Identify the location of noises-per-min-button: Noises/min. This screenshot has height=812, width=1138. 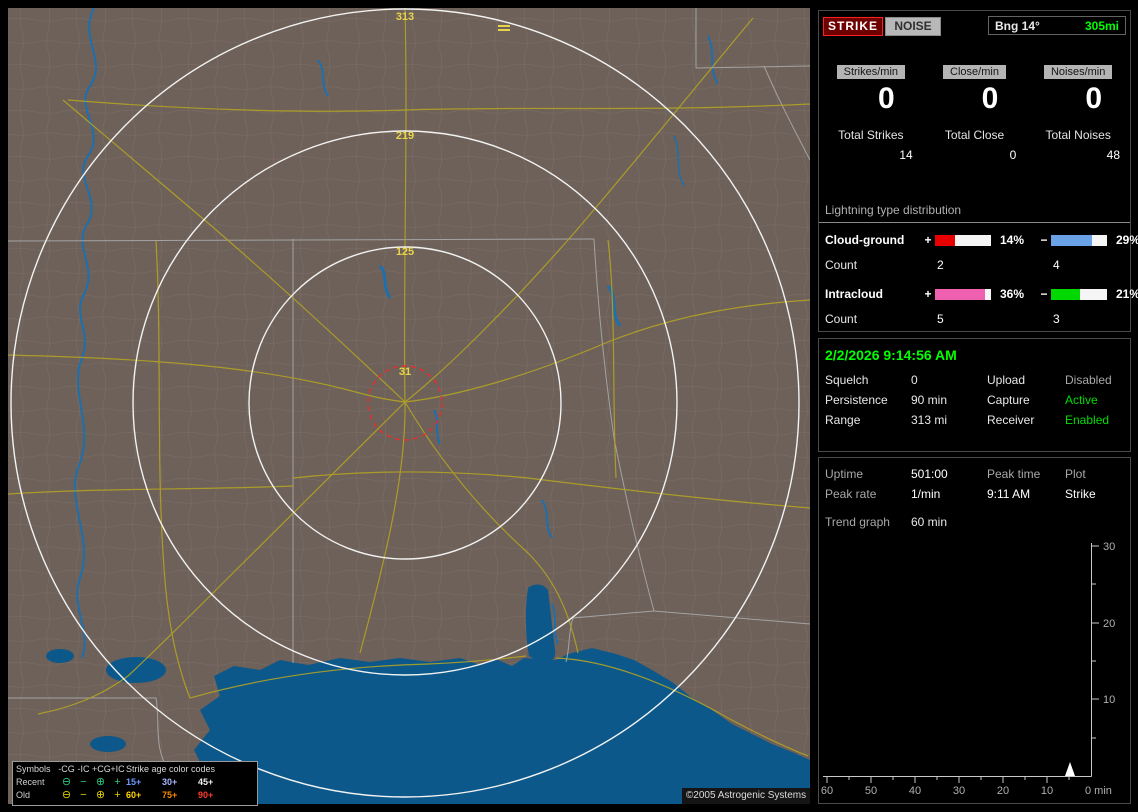
(1078, 72).